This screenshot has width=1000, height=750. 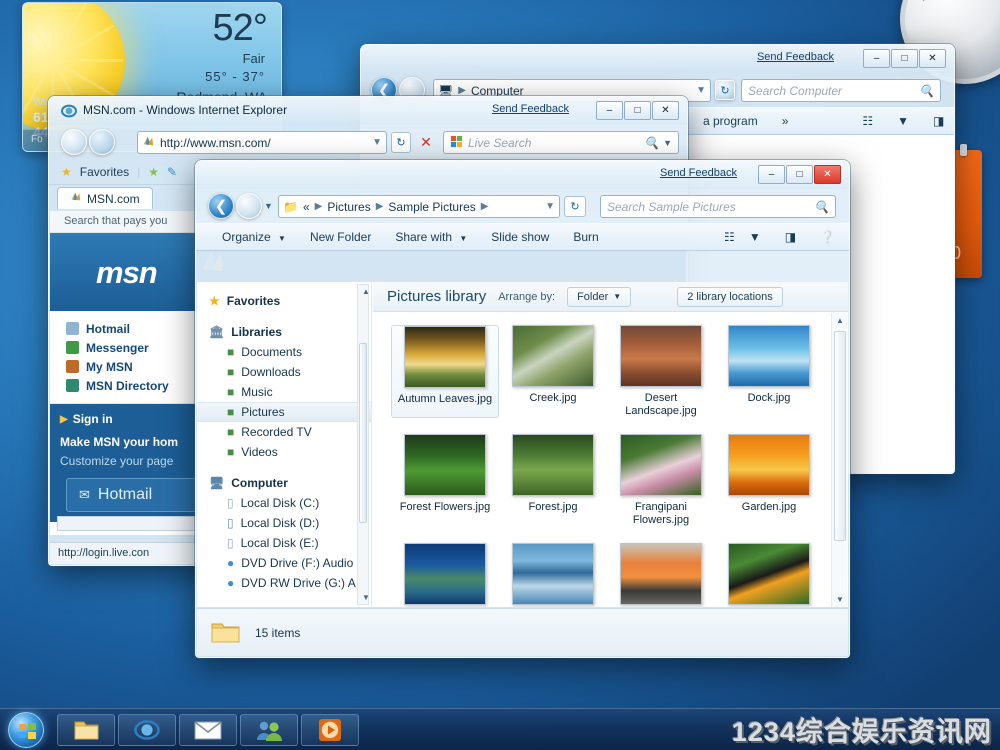 I want to click on live-search-input: Live Search 🔍 ▼, so click(x=561, y=142).